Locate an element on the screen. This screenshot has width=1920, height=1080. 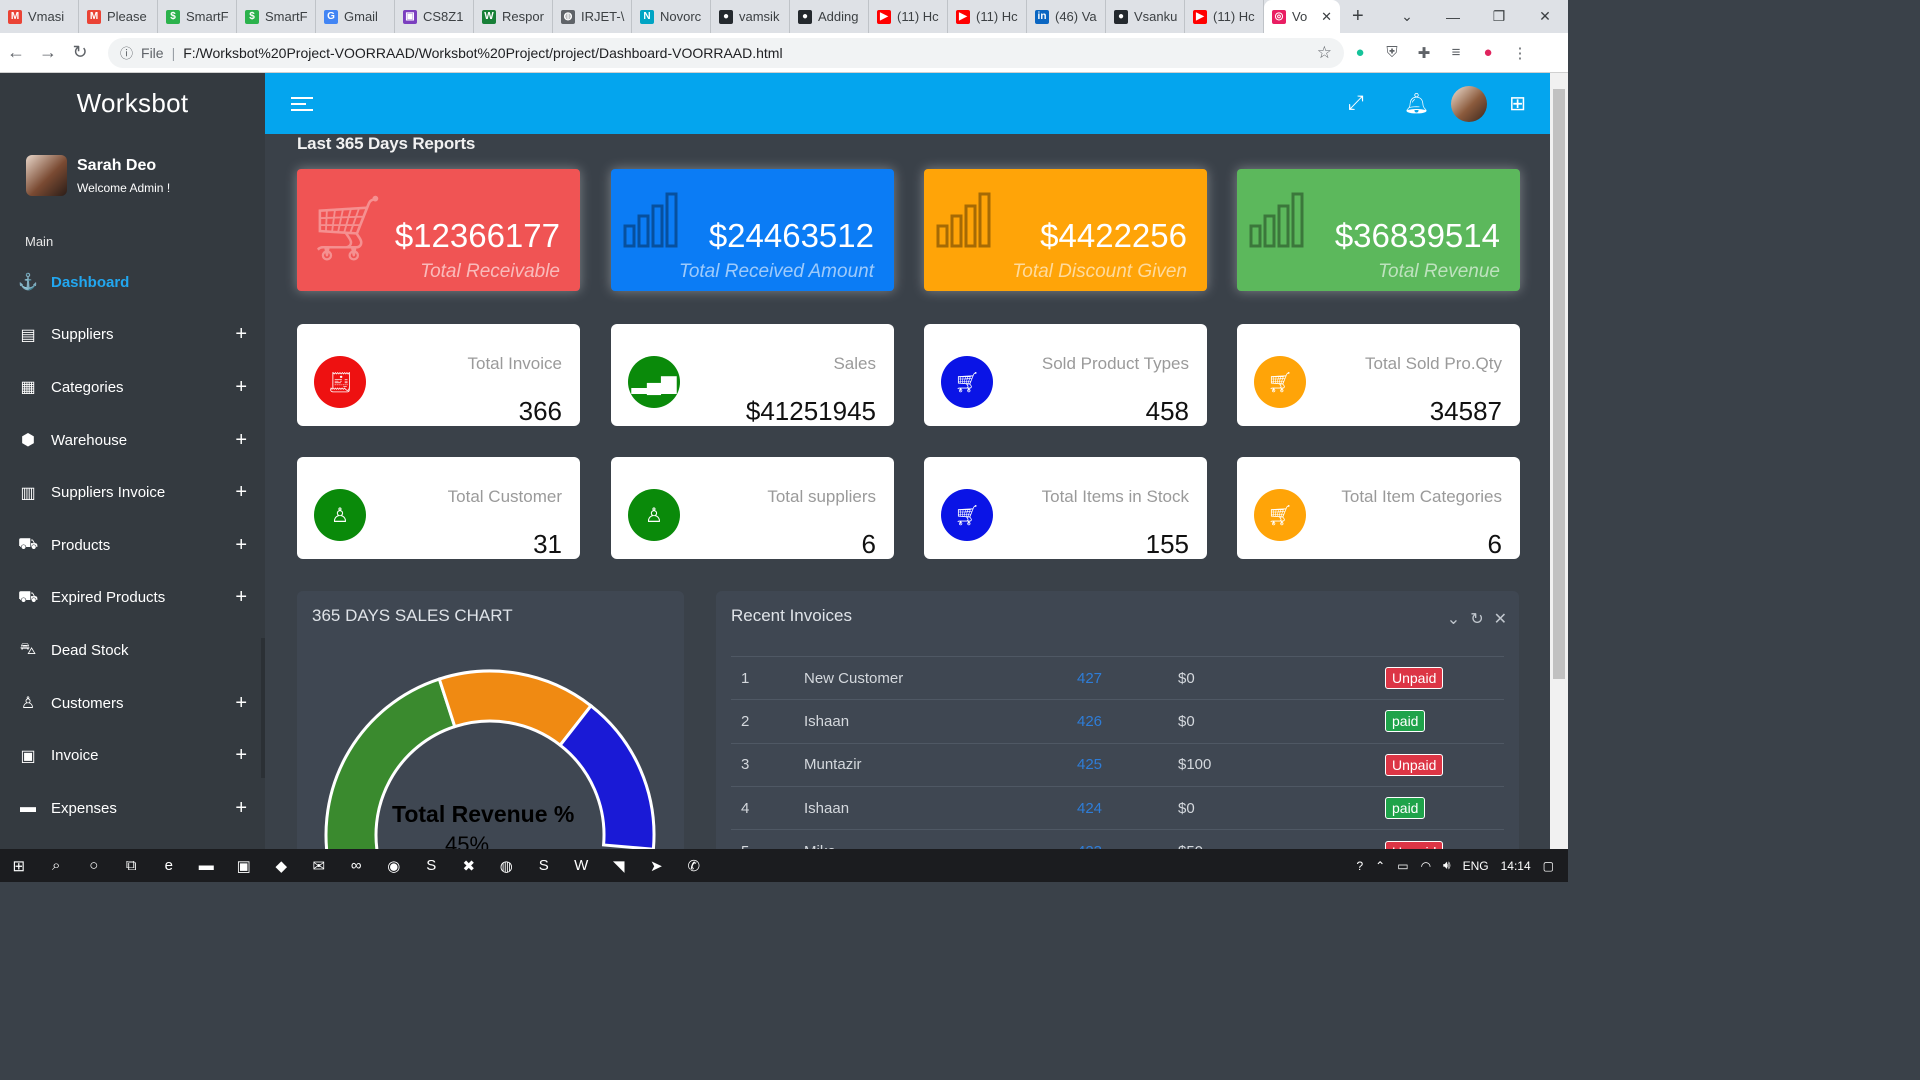
browser-tab: M Vmasi is located at coordinates (39, 16).